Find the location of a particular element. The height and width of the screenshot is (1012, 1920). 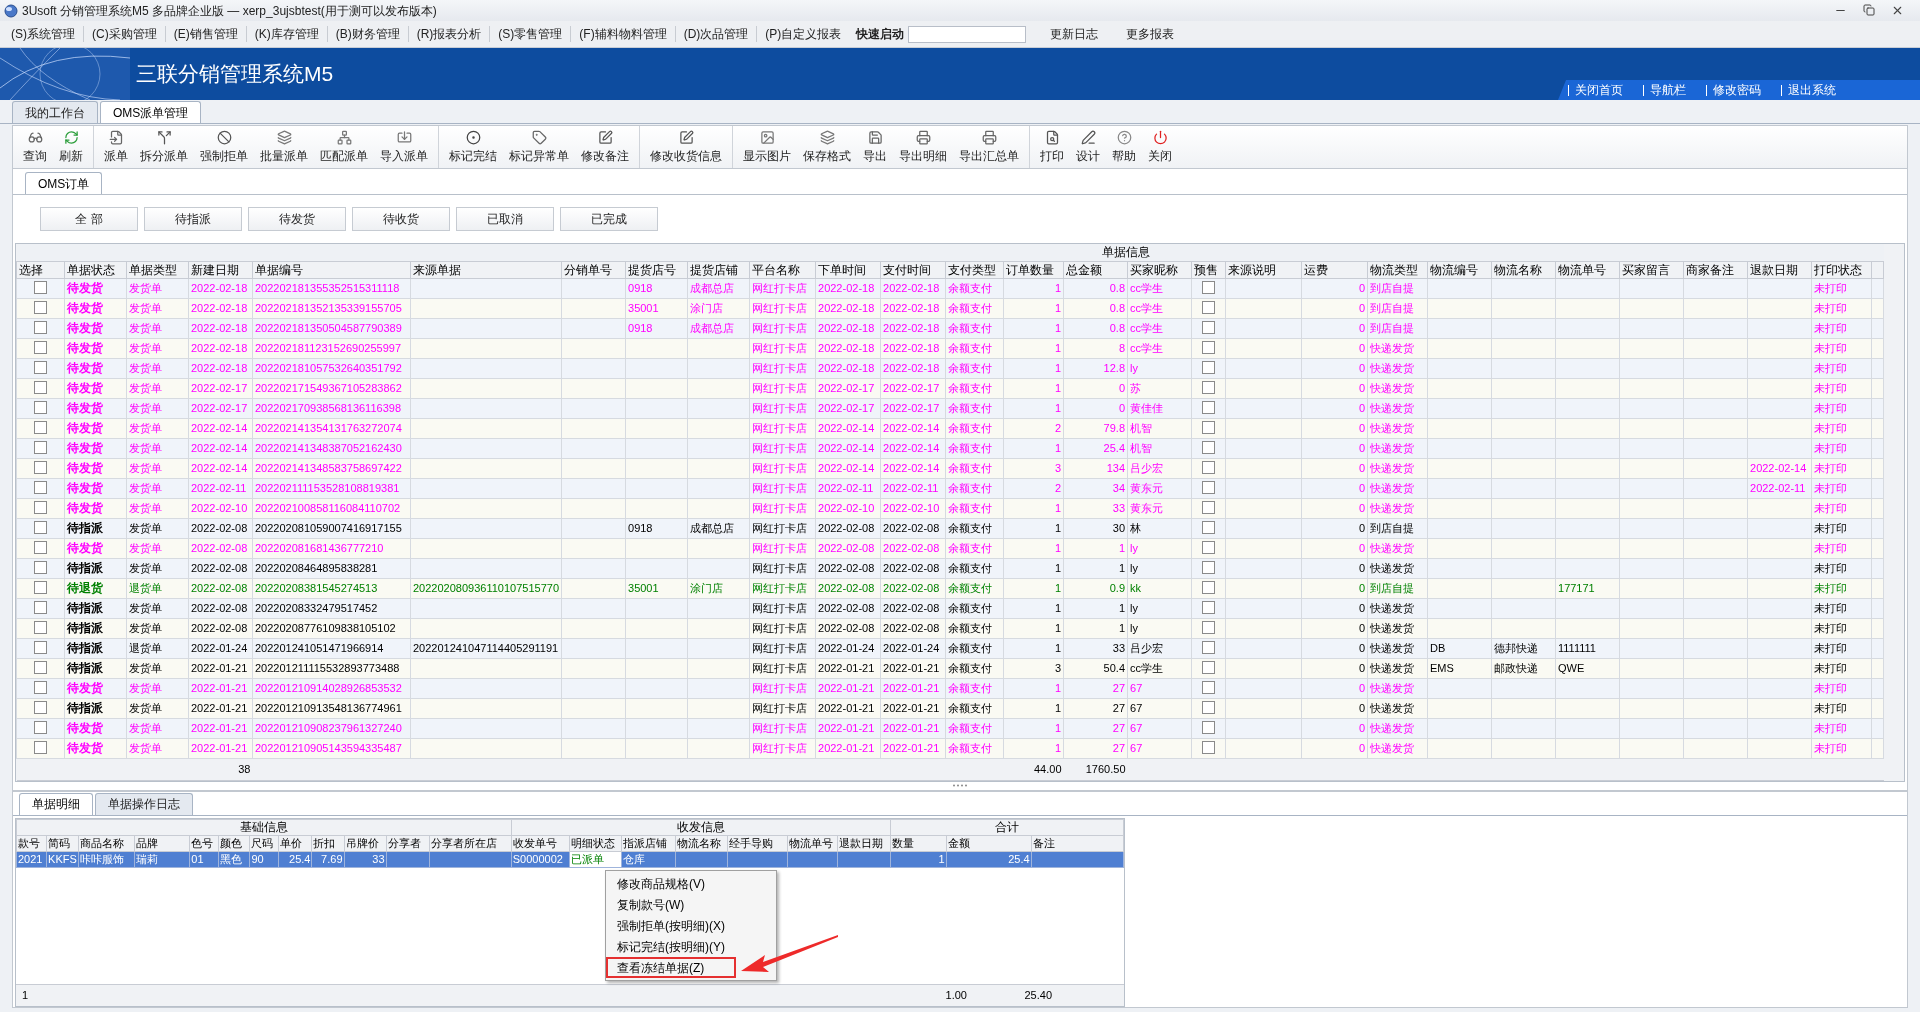

column-header: 商品名称 is located at coordinates (106, 843).